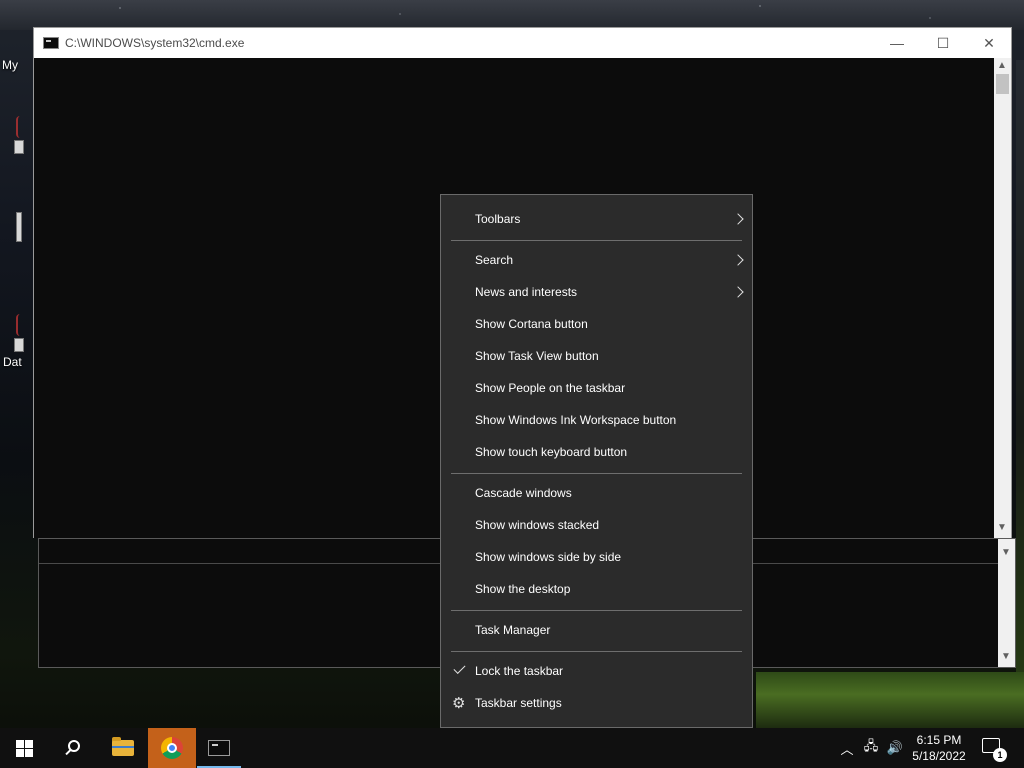 This screenshot has height=768, width=1024. What do you see at coordinates (897, 43) in the screenshot?
I see `minimize-button: —` at bounding box center [897, 43].